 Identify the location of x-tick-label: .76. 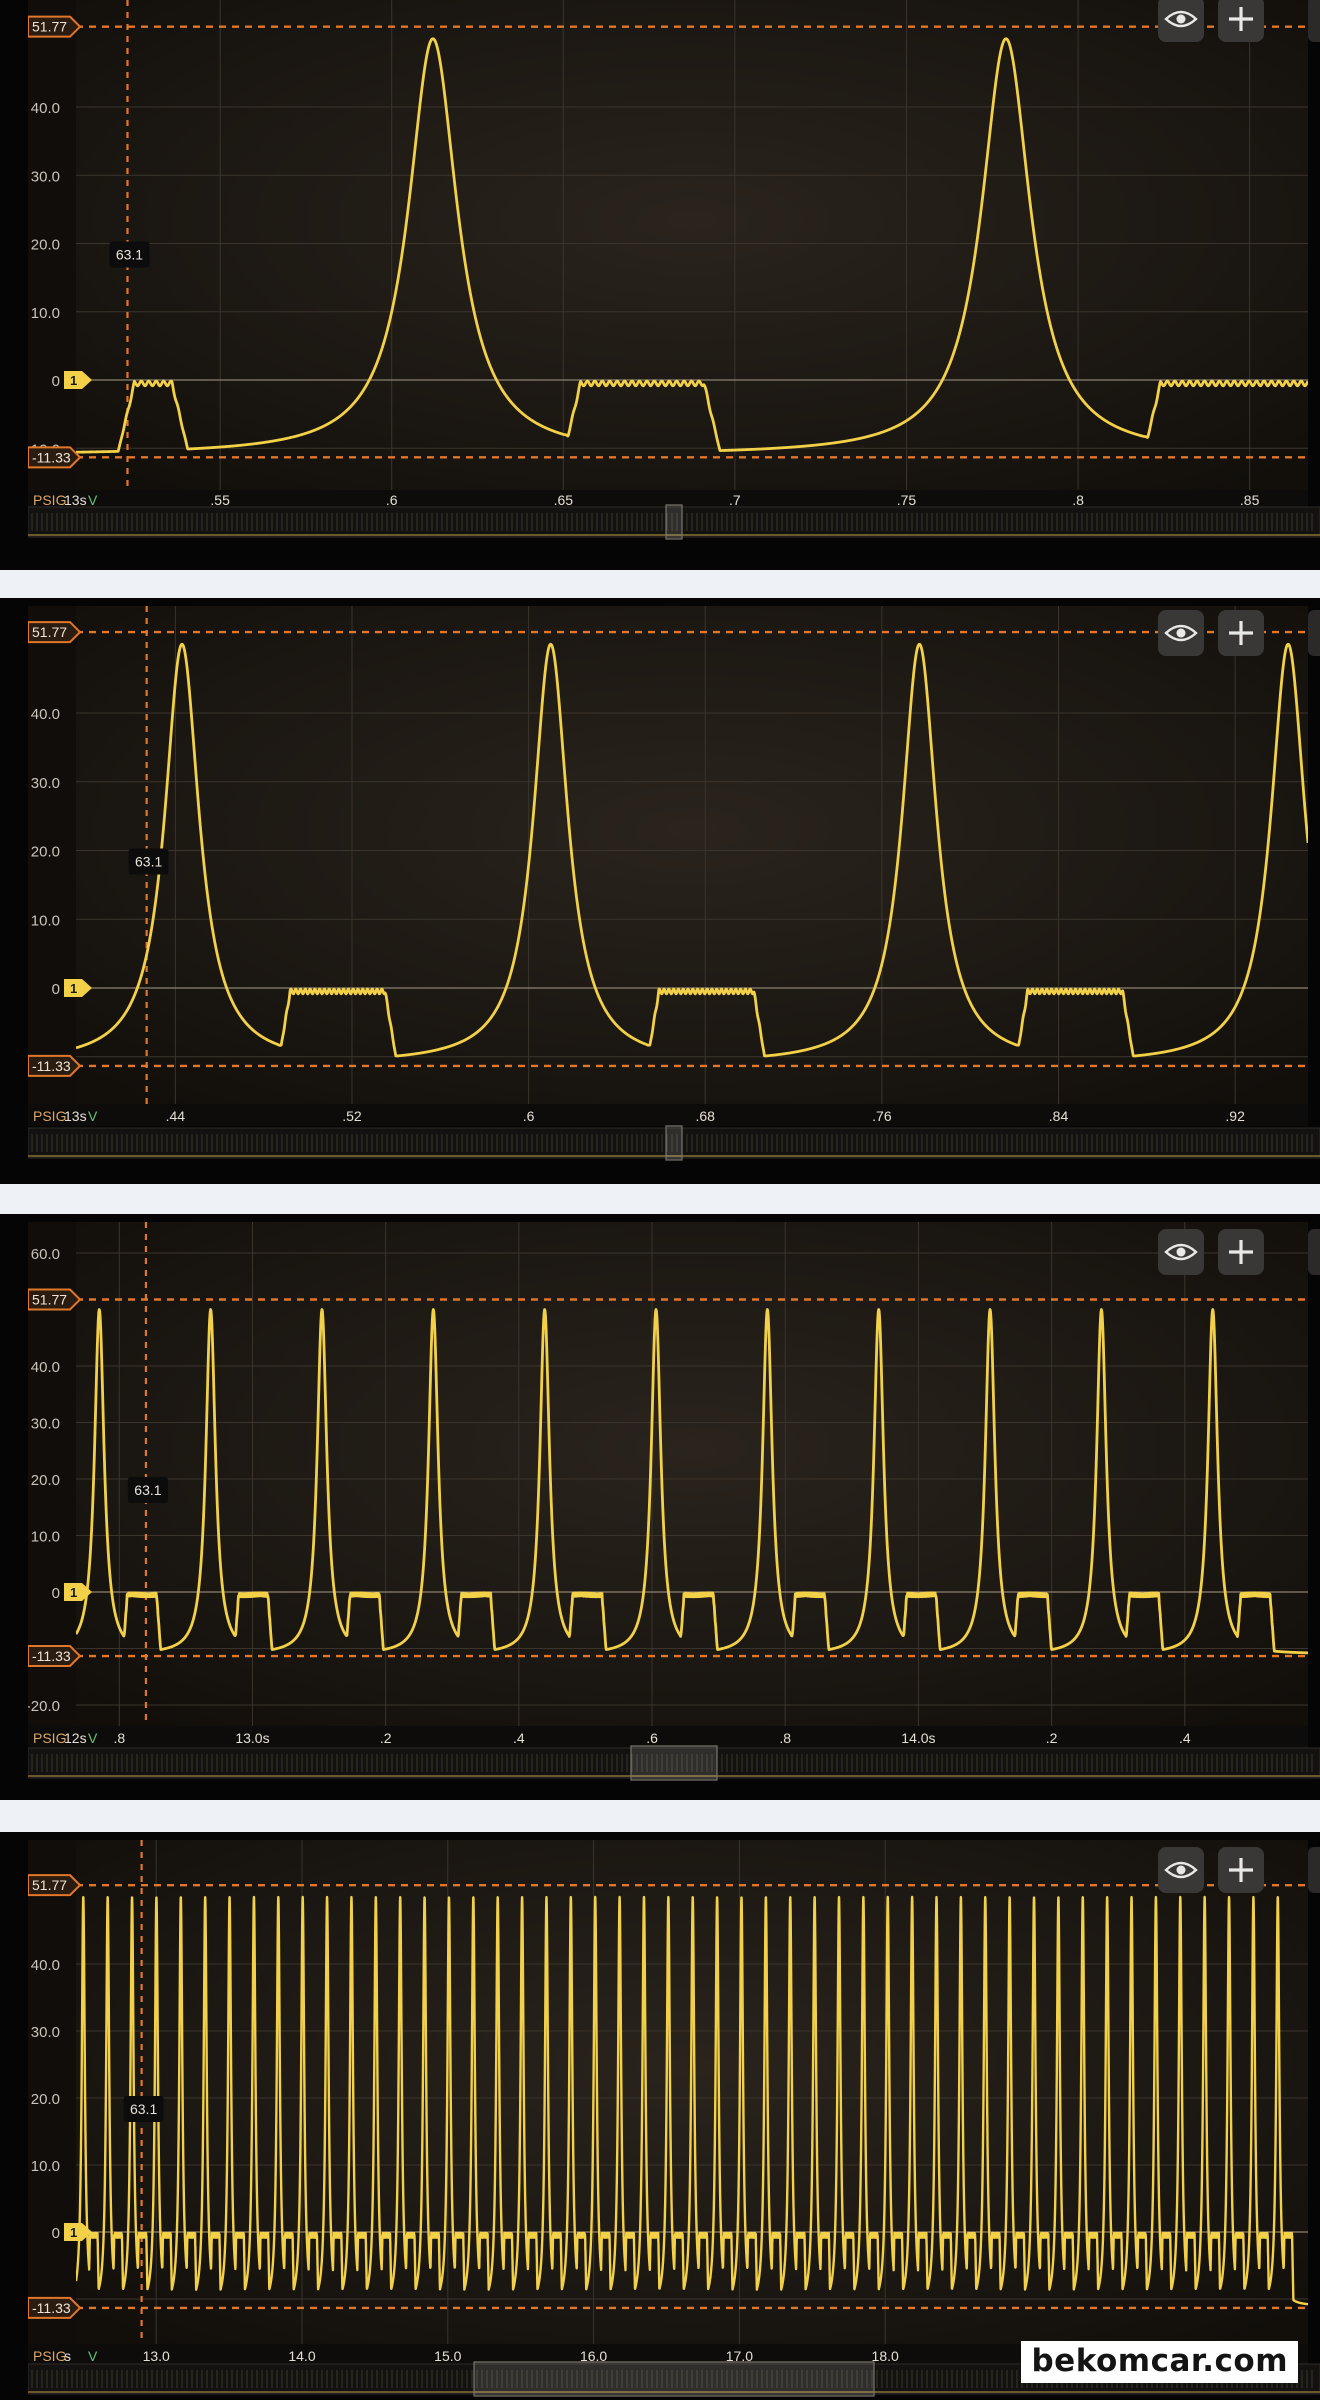
(882, 1116).